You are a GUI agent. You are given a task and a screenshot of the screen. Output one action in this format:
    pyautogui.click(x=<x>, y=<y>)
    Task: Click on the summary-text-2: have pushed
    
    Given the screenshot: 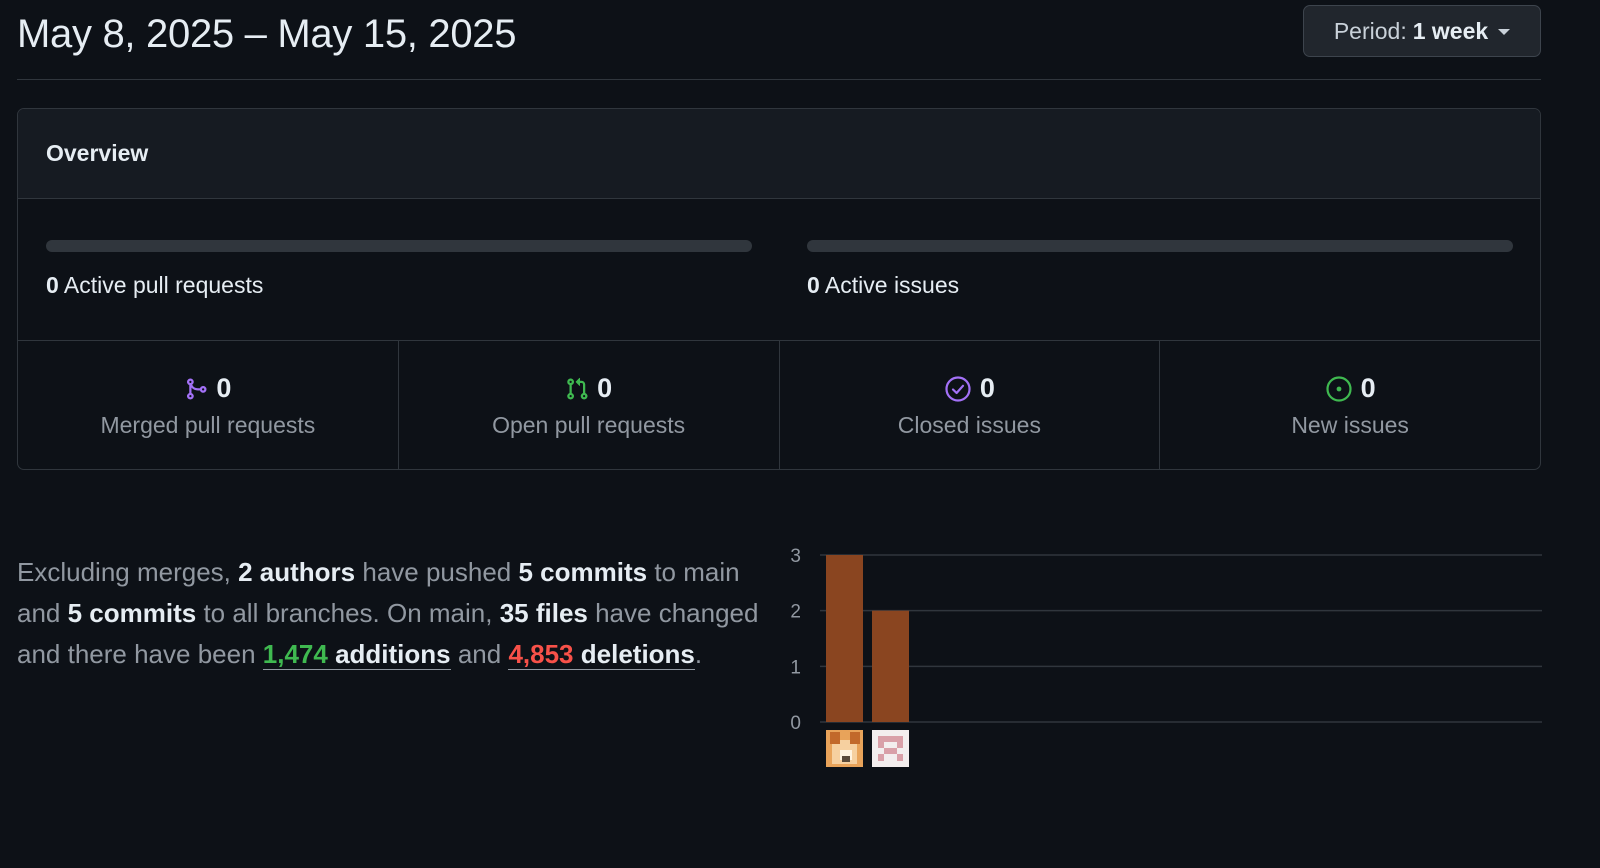 What is the action you would take?
    pyautogui.click(x=437, y=572)
    